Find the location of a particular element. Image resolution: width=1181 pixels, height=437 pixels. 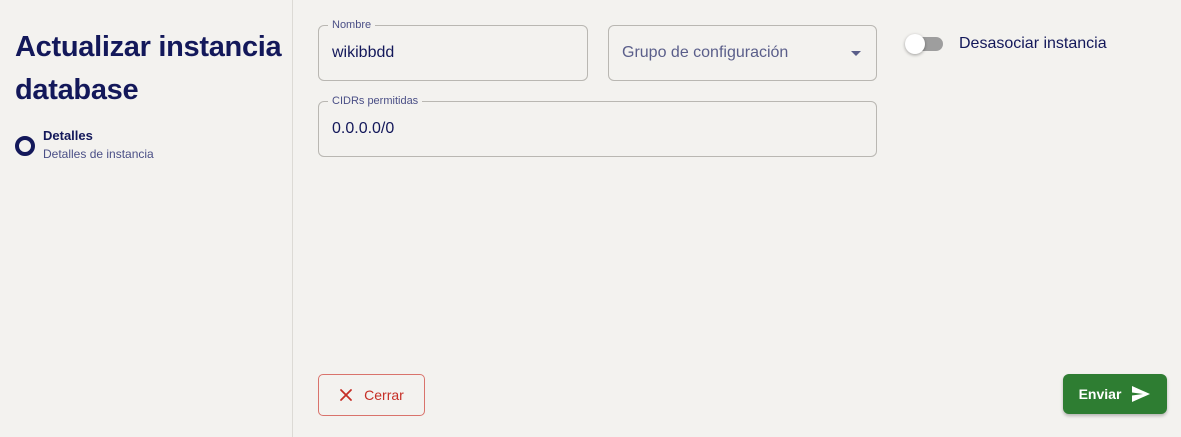

toggle-thumb is located at coordinates (915, 44).